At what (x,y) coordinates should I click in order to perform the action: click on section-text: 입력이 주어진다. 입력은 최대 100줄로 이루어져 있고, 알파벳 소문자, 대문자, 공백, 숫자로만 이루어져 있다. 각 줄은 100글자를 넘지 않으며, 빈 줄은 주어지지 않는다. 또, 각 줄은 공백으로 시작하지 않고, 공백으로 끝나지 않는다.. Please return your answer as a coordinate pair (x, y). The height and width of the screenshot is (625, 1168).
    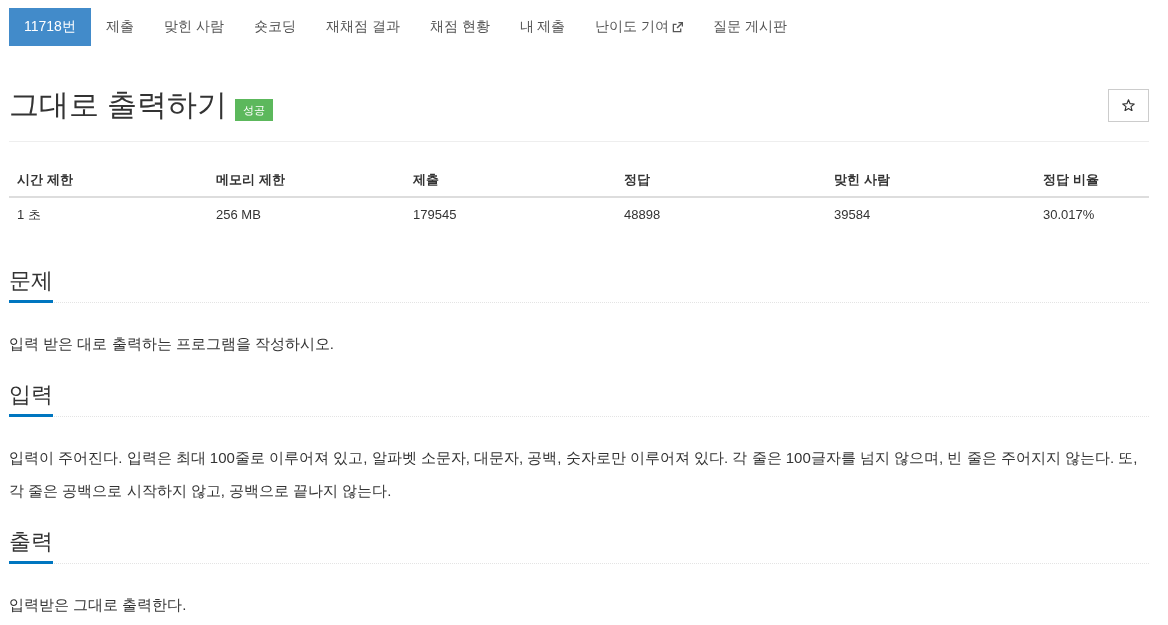
    Looking at the image, I should click on (574, 474).